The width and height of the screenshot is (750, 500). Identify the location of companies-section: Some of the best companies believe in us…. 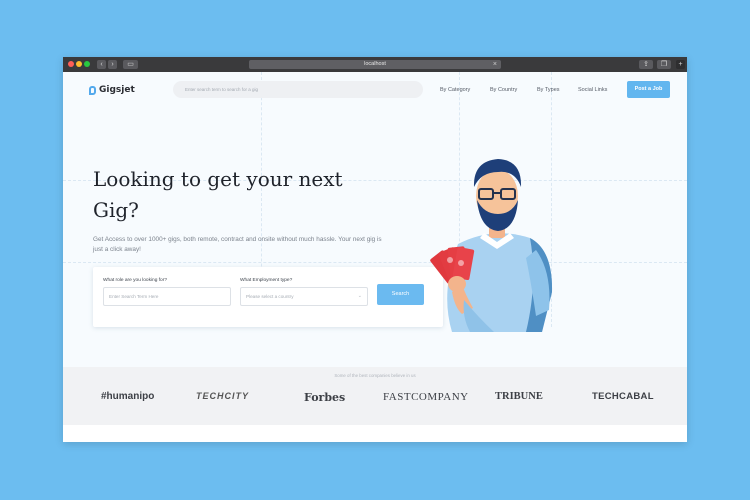
(375, 396).